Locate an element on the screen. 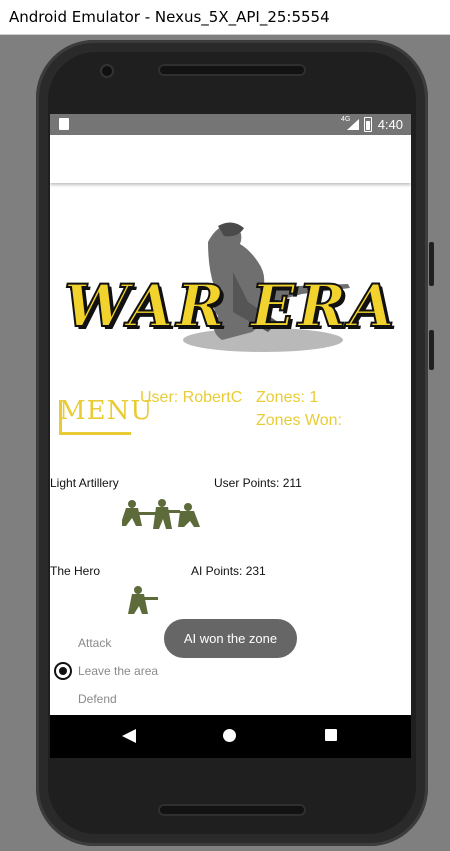 The width and height of the screenshot is (450, 851). home-icon is located at coordinates (229, 735).